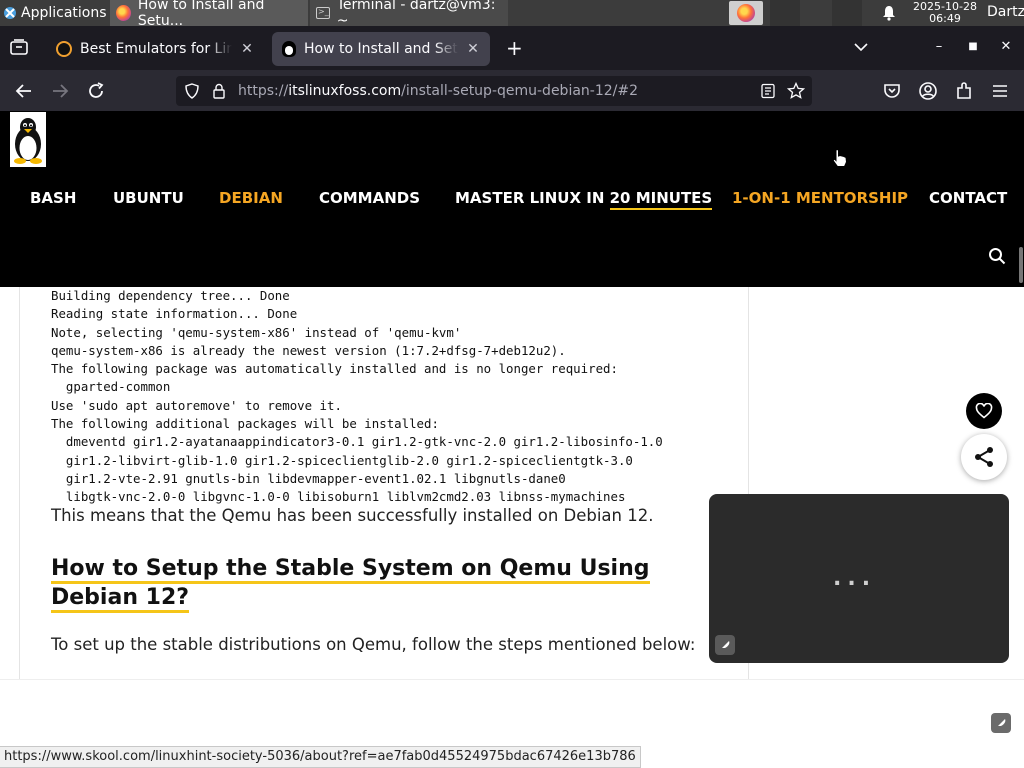  What do you see at coordinates (768, 91) in the screenshot?
I see `reader-view-icon` at bounding box center [768, 91].